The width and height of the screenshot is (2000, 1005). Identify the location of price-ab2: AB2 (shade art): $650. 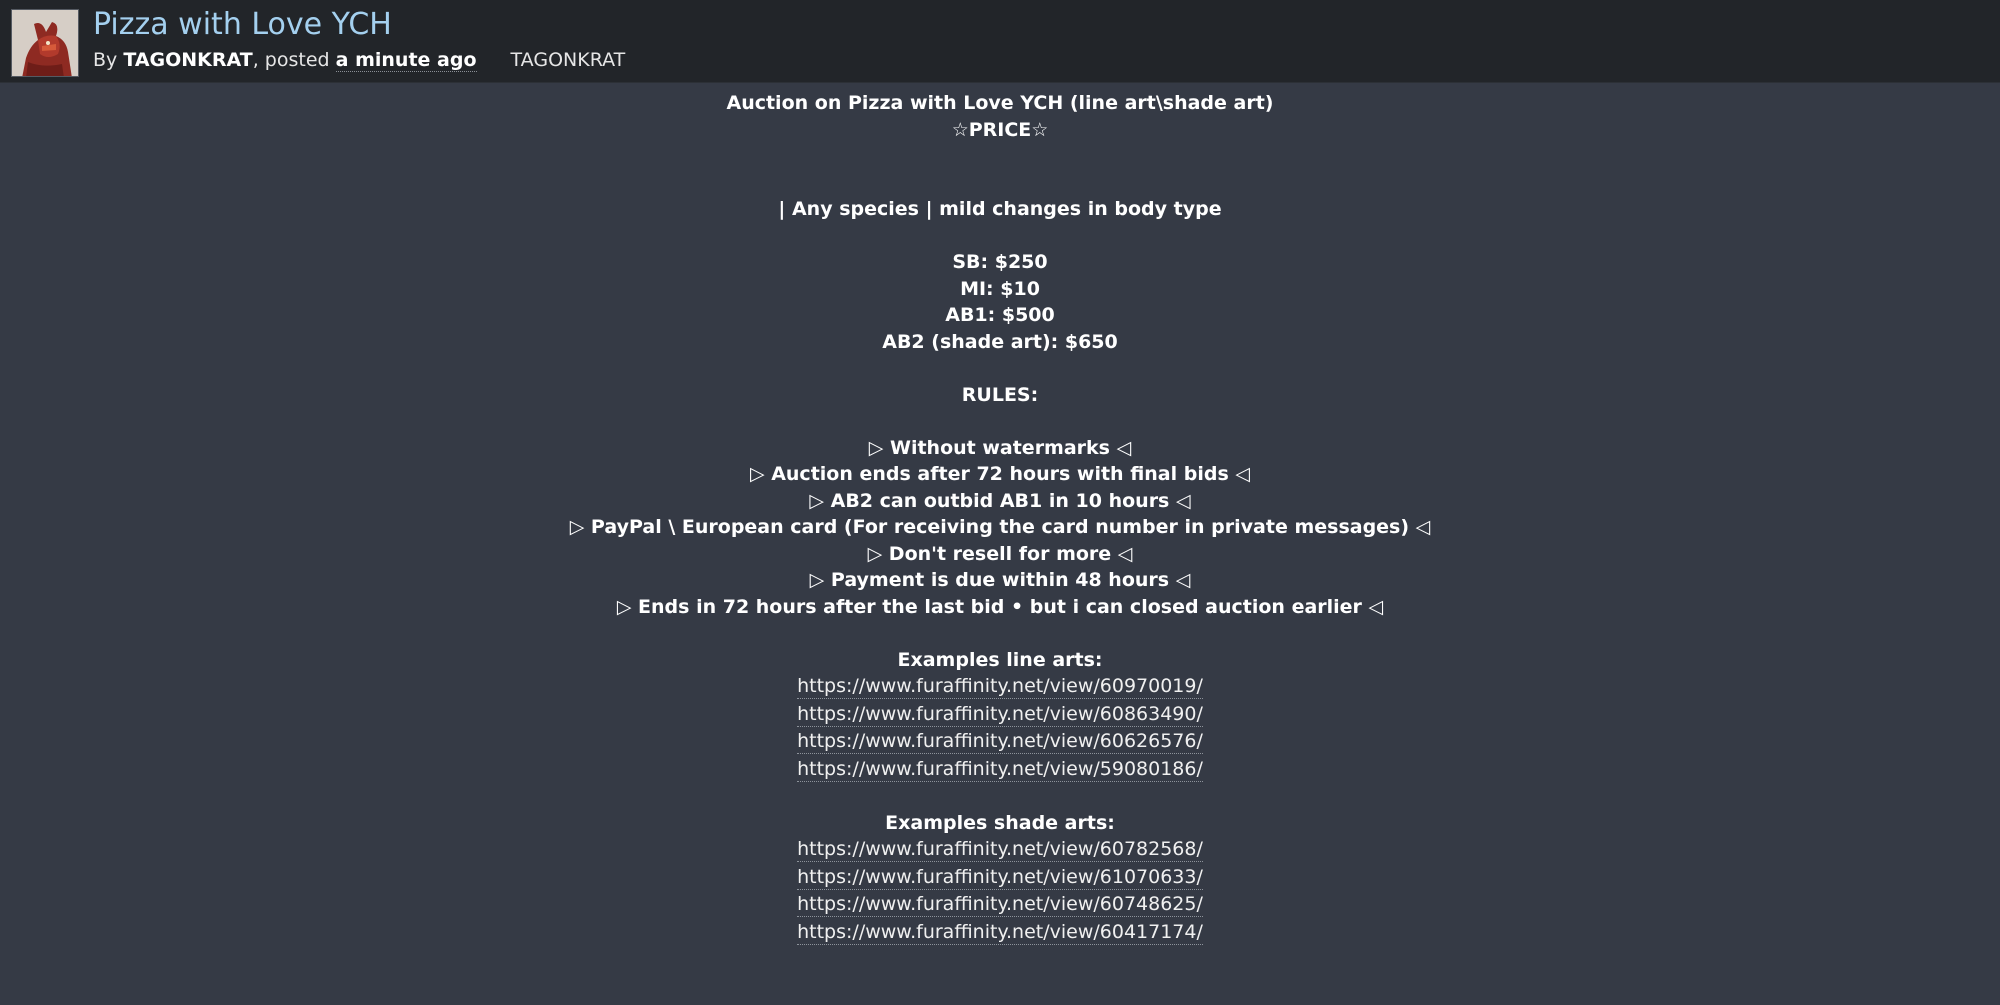
(1000, 341).